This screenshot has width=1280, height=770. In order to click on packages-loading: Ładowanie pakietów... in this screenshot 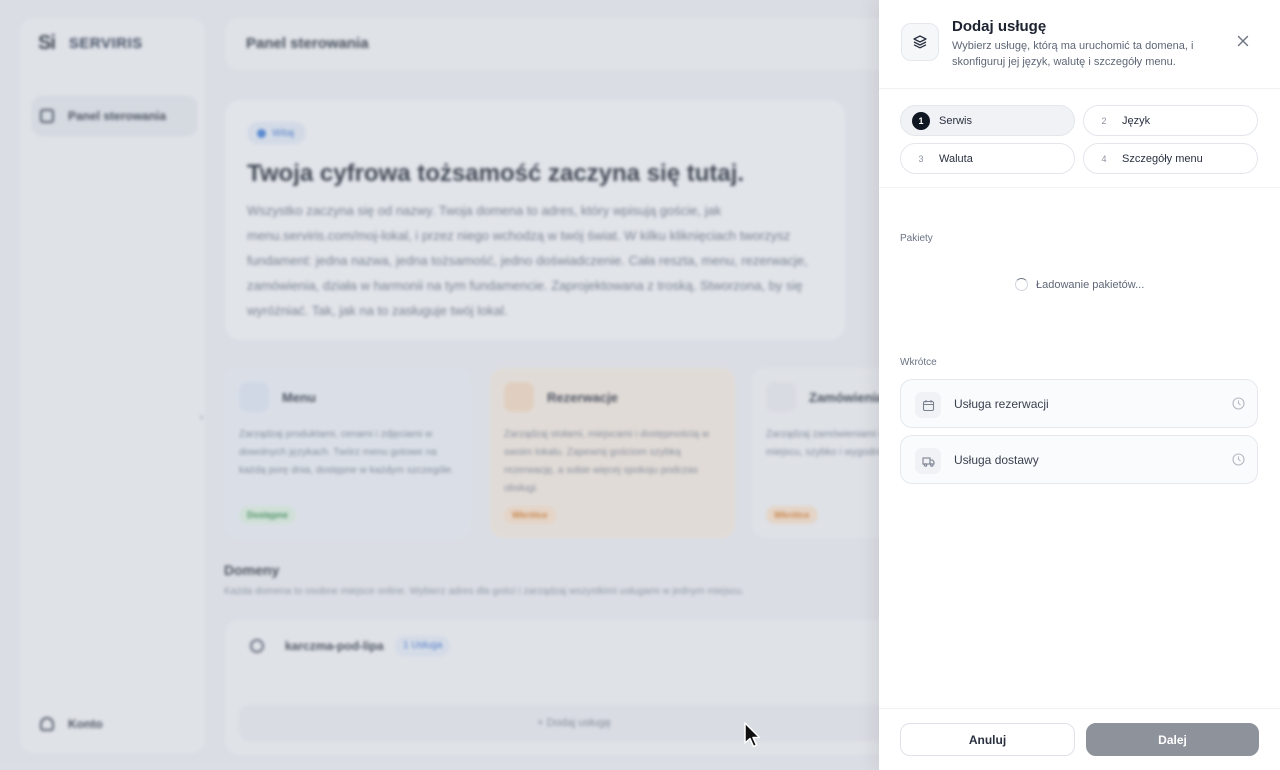, I will do `click(1079, 284)`.